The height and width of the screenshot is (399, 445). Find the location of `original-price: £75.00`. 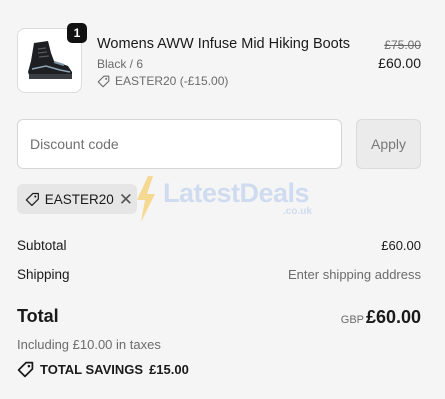

original-price: £75.00 is located at coordinates (402, 45).